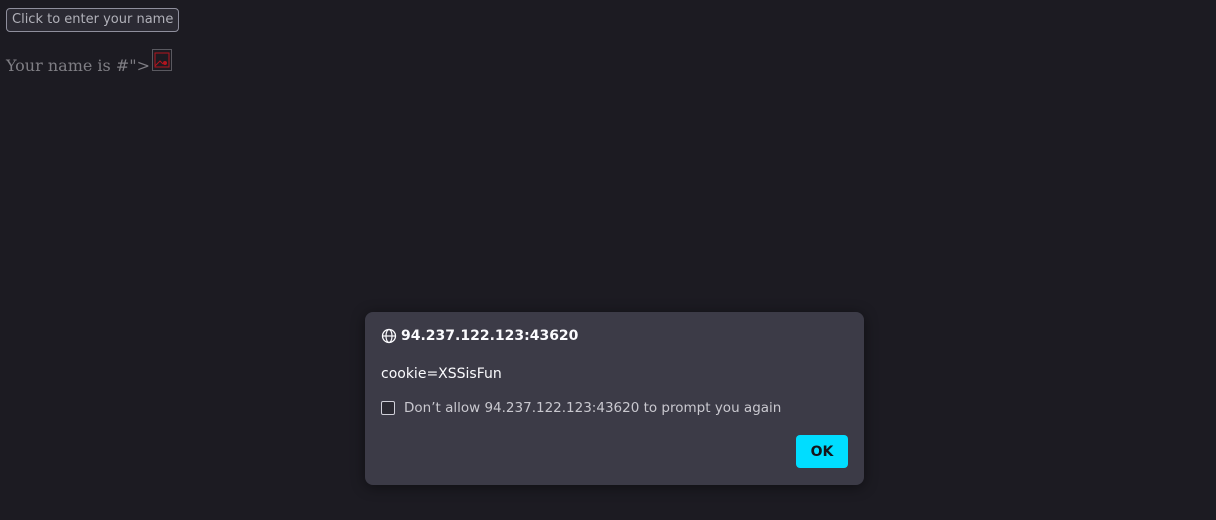 The height and width of the screenshot is (520, 1216). I want to click on ok-button: OK, so click(822, 451).